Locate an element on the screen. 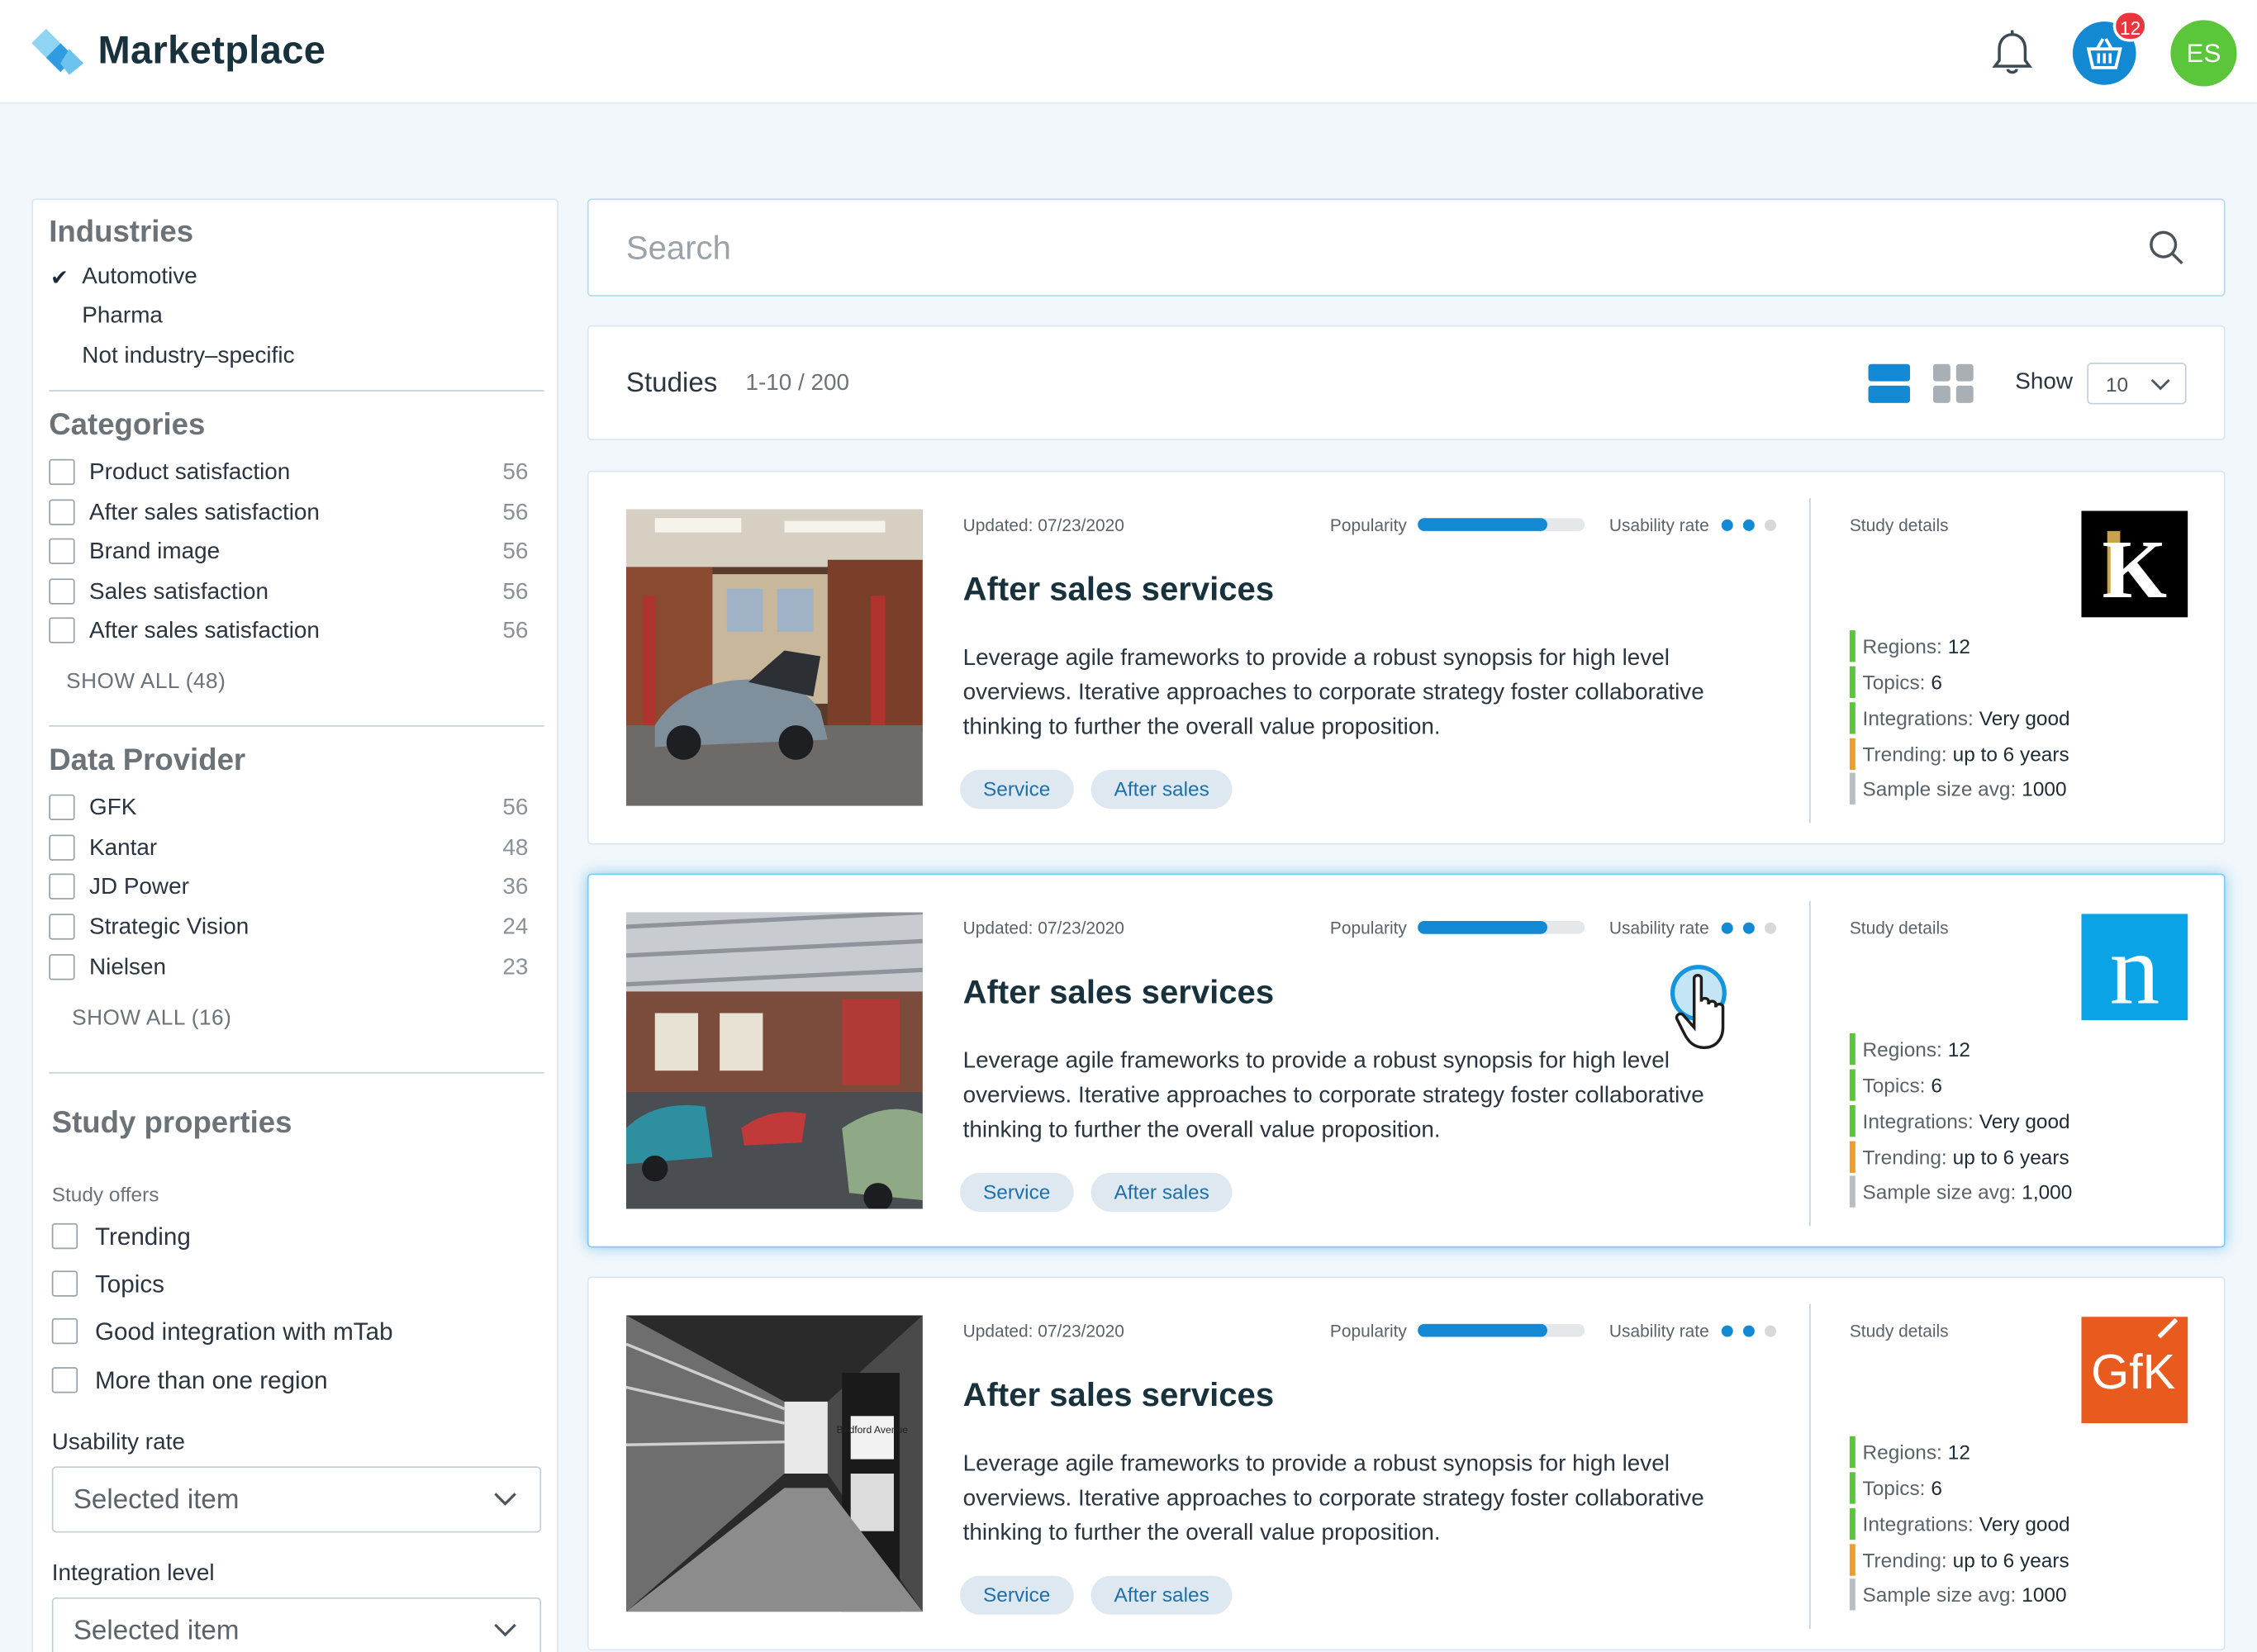 This screenshot has width=2257, height=1652. categories-show-all-link: SHOW ALL (48) is located at coordinates (146, 681).